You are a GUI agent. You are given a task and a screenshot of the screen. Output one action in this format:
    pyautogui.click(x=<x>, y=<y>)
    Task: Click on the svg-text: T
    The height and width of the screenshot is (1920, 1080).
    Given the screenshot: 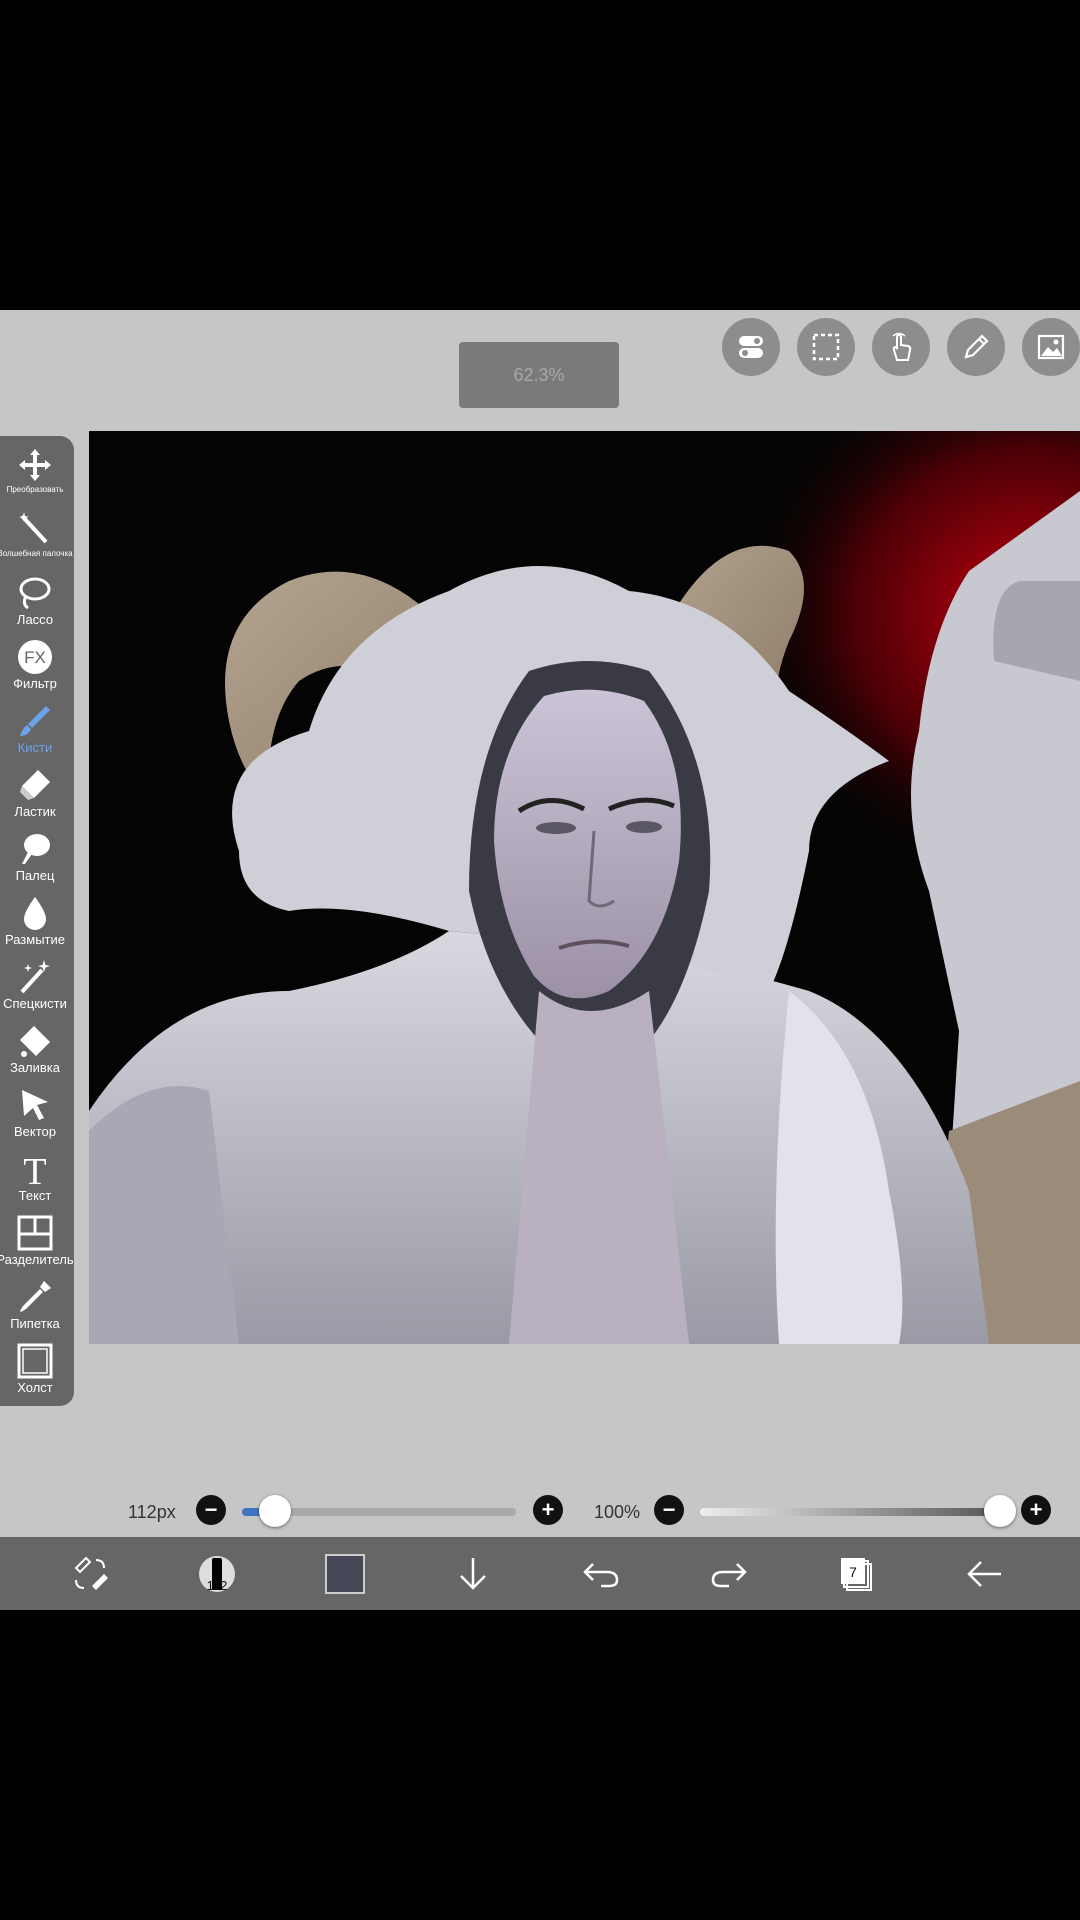 What is the action you would take?
    pyautogui.click(x=34, y=1169)
    